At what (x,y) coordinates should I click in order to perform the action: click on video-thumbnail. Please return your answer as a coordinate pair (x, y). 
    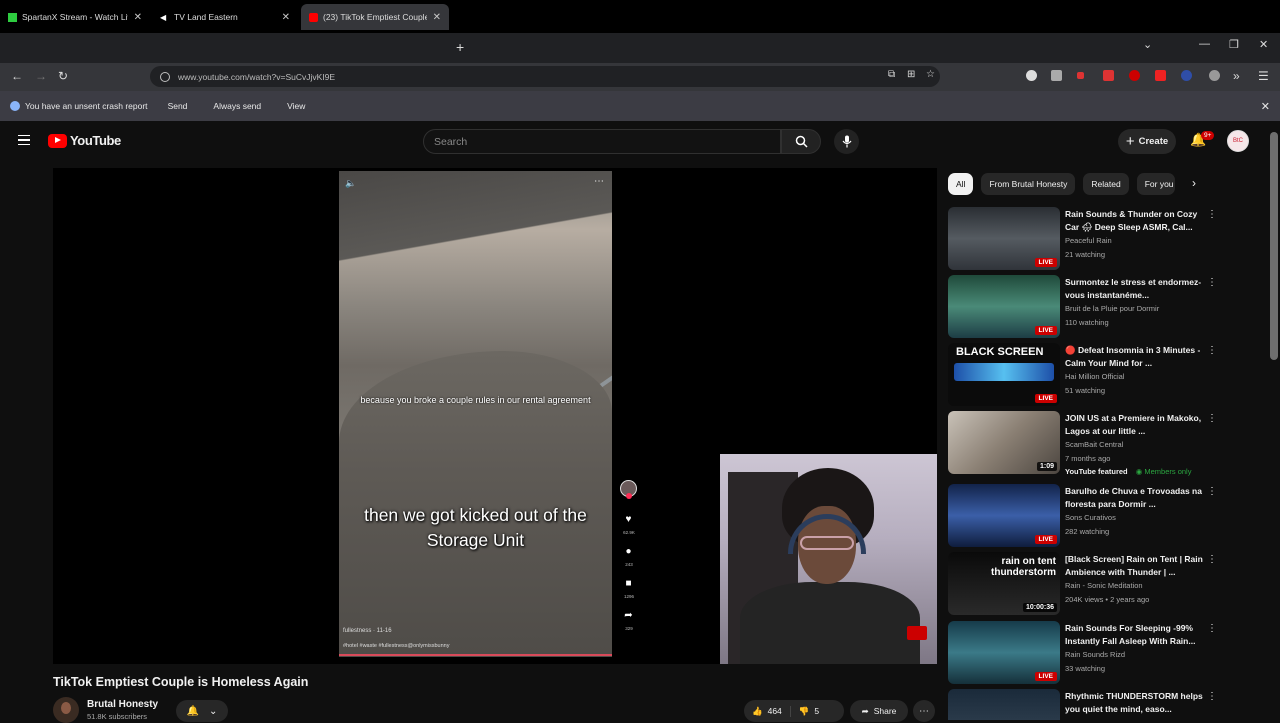
    Looking at the image, I should click on (1004, 704).